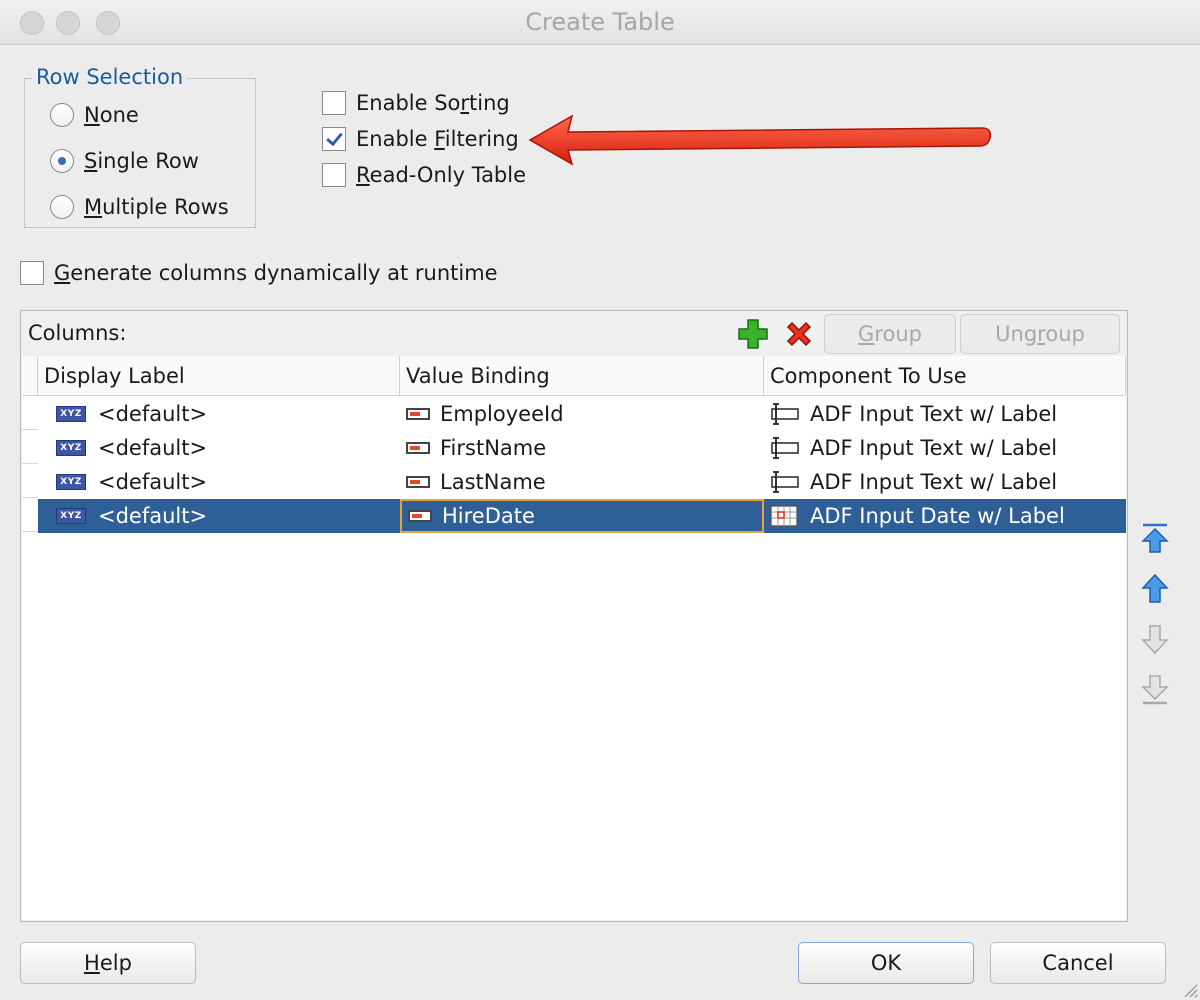  I want to click on radio-none: None, so click(94, 115).